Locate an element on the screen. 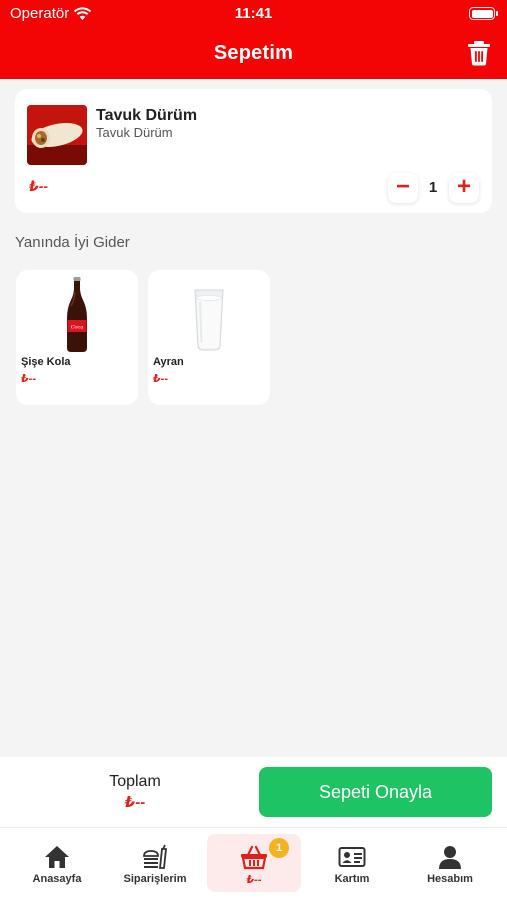  status-bar: Operatör 11:41 is located at coordinates (253, 14).